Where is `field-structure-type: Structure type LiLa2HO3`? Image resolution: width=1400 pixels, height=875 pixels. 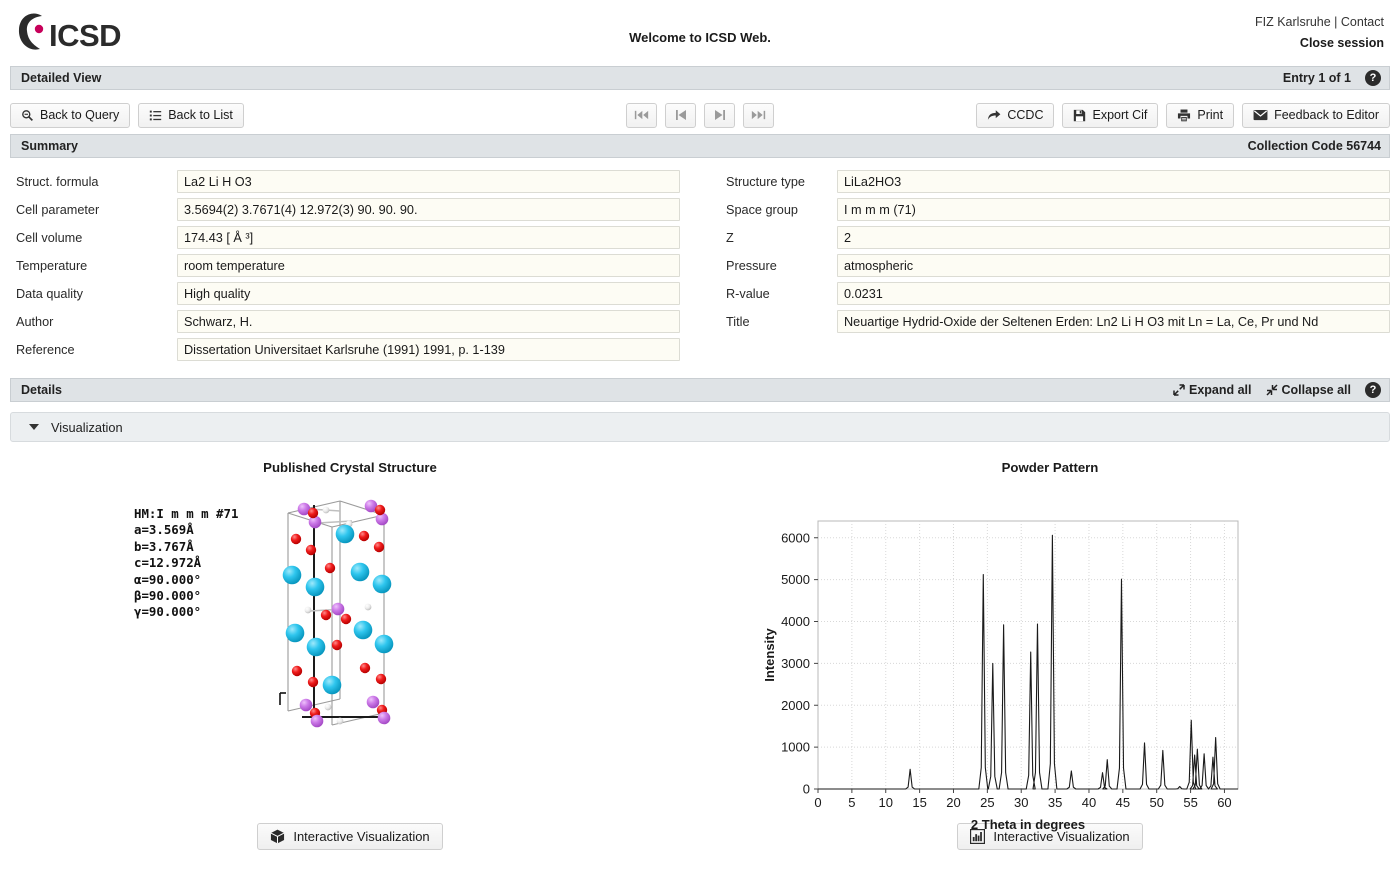
field-structure-type: Structure type LiLa2HO3 is located at coordinates (1055, 181).